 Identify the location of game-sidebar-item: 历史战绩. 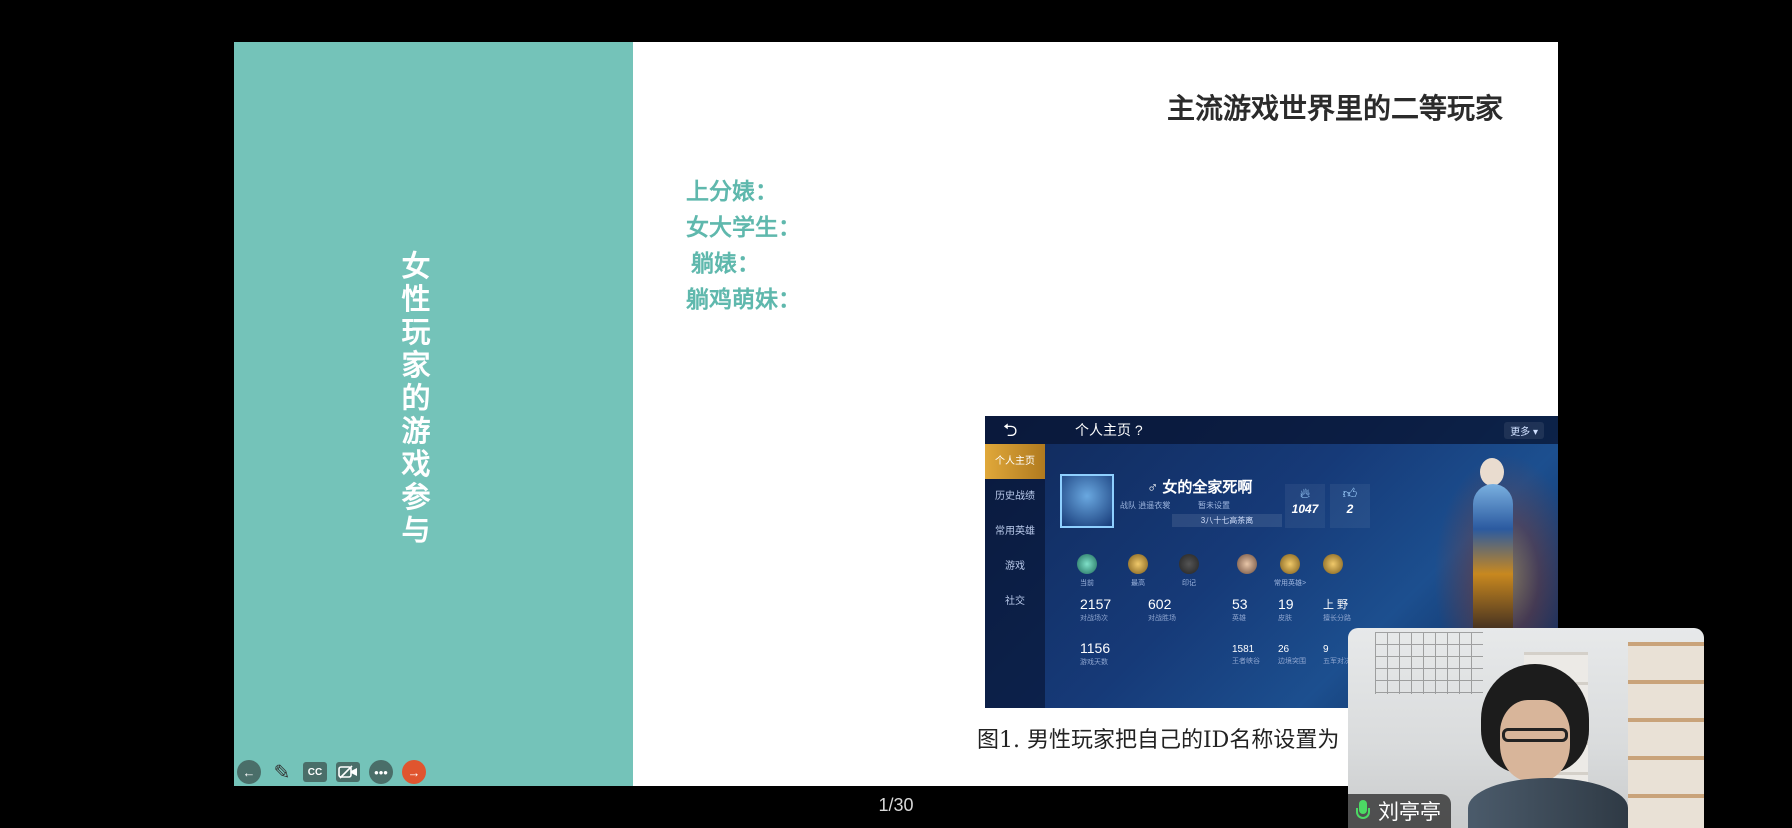
(1015, 496).